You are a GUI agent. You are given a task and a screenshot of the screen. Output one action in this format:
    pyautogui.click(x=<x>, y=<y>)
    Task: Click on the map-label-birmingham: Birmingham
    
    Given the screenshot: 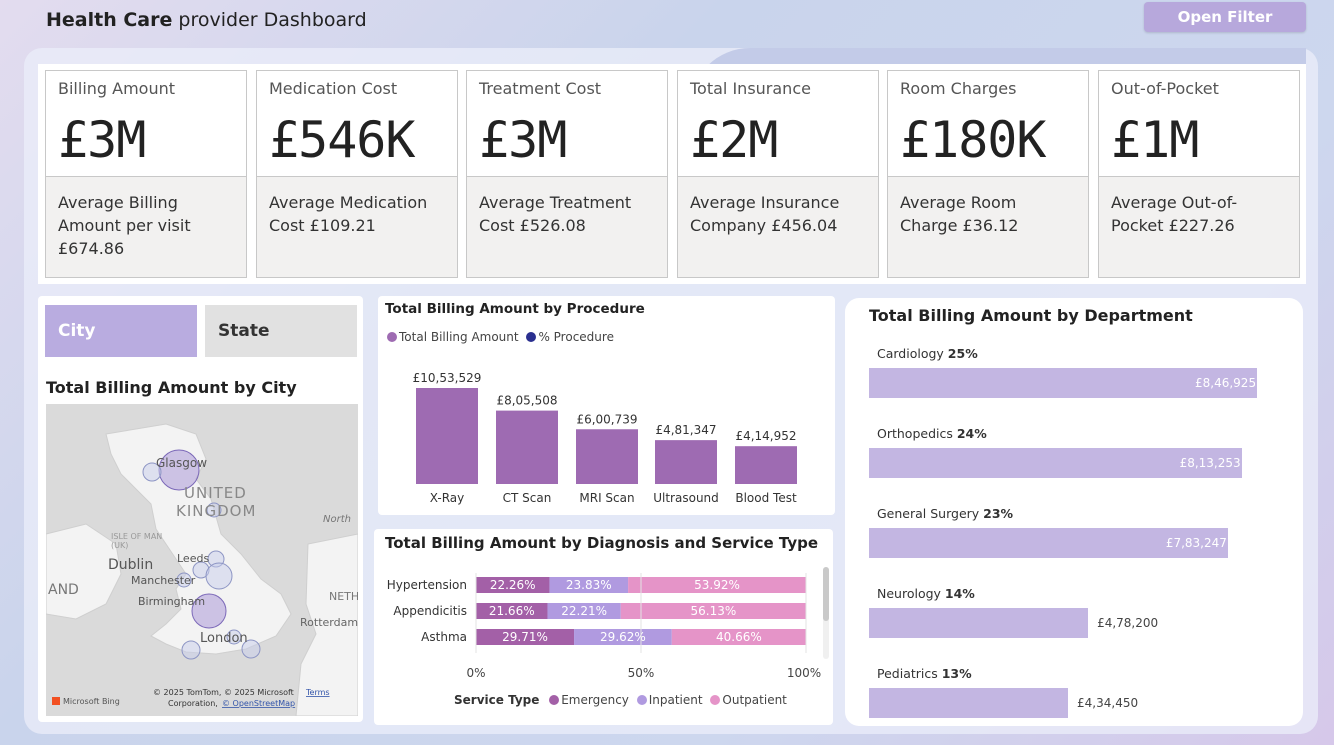 What is the action you would take?
    pyautogui.click(x=171, y=601)
    